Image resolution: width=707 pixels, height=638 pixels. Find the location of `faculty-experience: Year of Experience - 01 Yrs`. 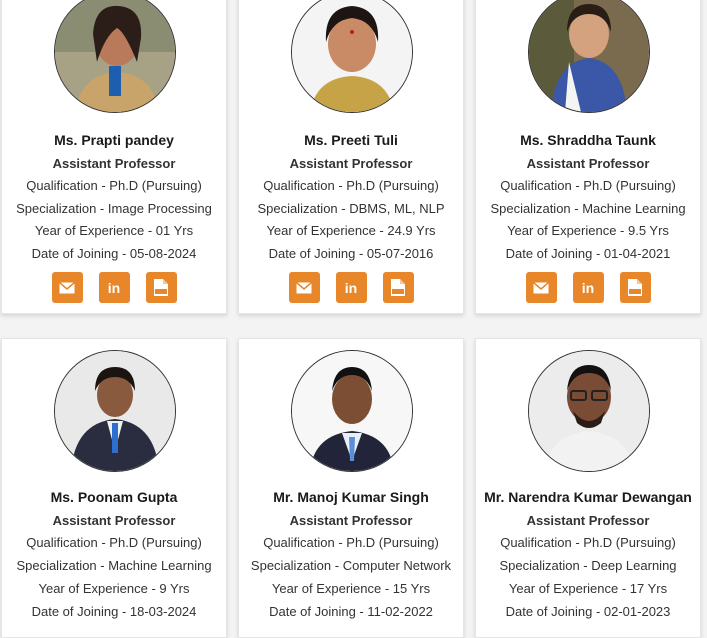

faculty-experience: Year of Experience - 01 Yrs is located at coordinates (114, 230).